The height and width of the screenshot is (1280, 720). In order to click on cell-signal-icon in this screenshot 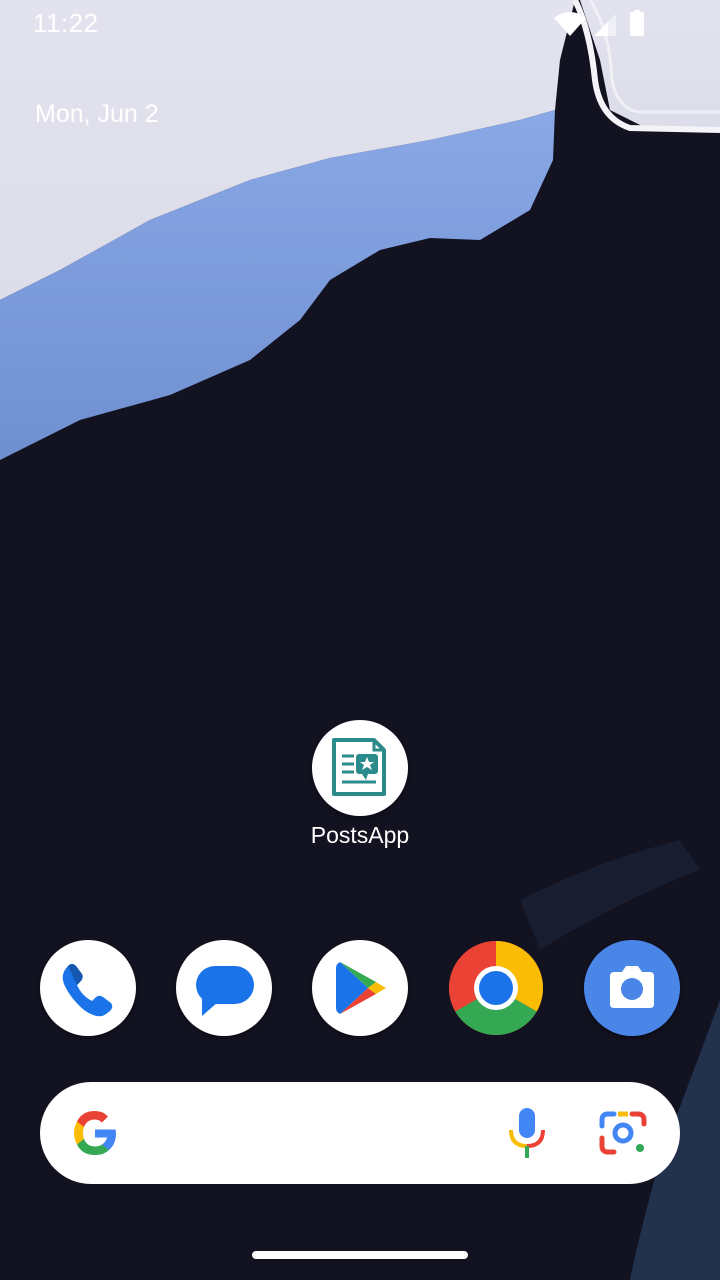, I will do `click(605, 25)`.